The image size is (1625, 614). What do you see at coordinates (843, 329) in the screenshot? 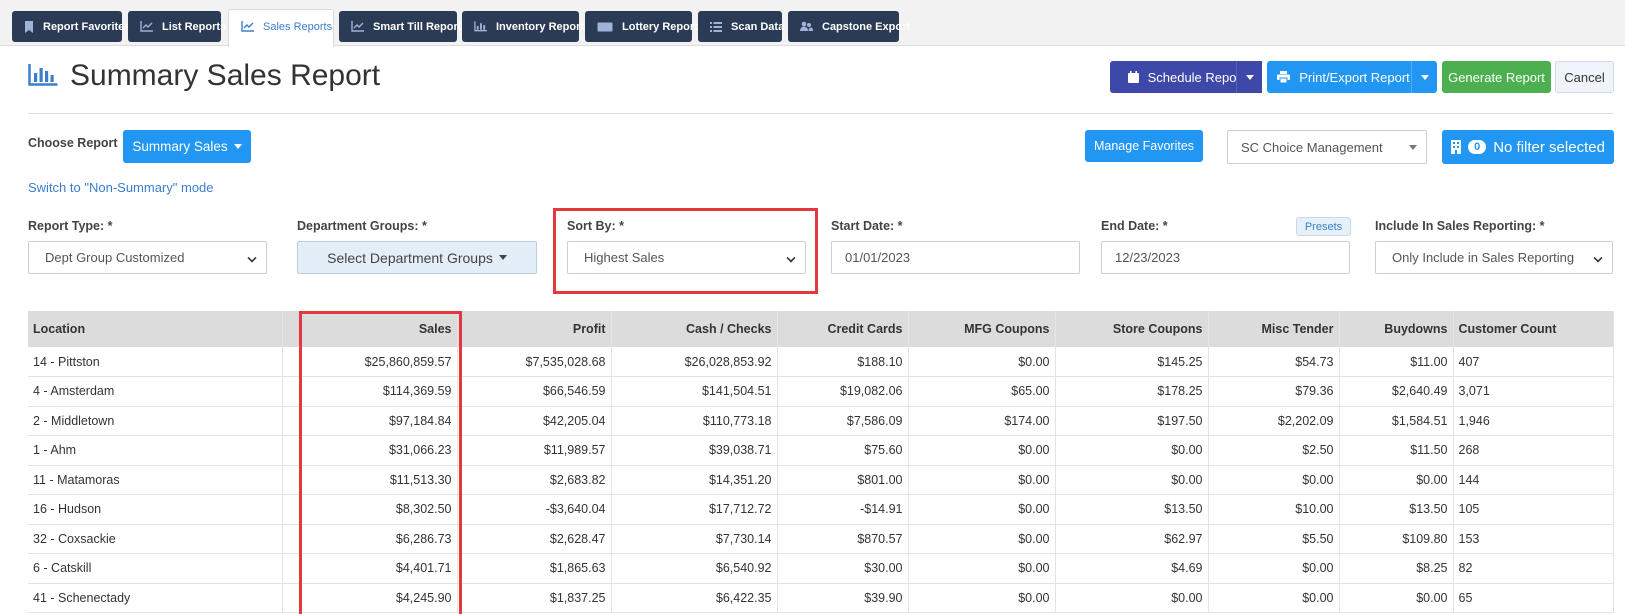
I see `column-header-credit-cards: Credit Cards` at bounding box center [843, 329].